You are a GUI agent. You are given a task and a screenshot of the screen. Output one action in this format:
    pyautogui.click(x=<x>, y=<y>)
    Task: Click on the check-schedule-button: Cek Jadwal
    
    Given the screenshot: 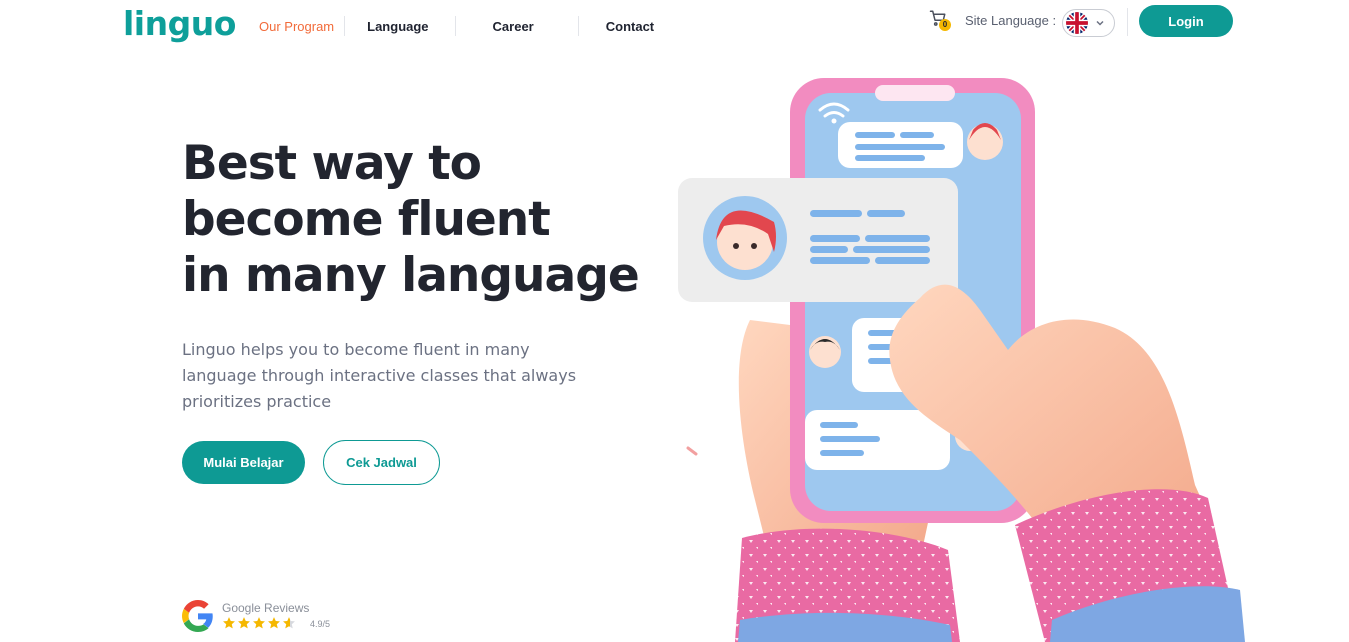 What is the action you would take?
    pyautogui.click(x=381, y=462)
    